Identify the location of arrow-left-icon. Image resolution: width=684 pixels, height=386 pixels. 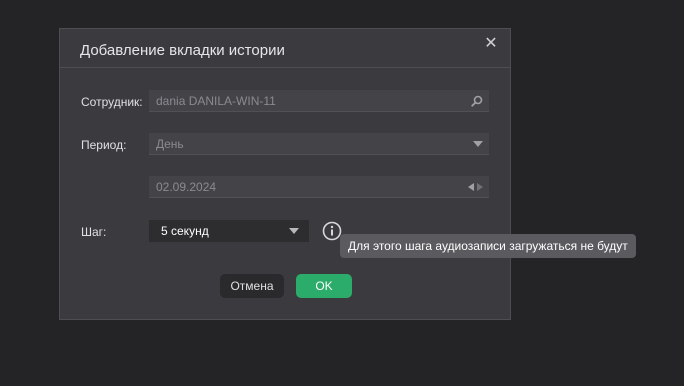
(471, 187).